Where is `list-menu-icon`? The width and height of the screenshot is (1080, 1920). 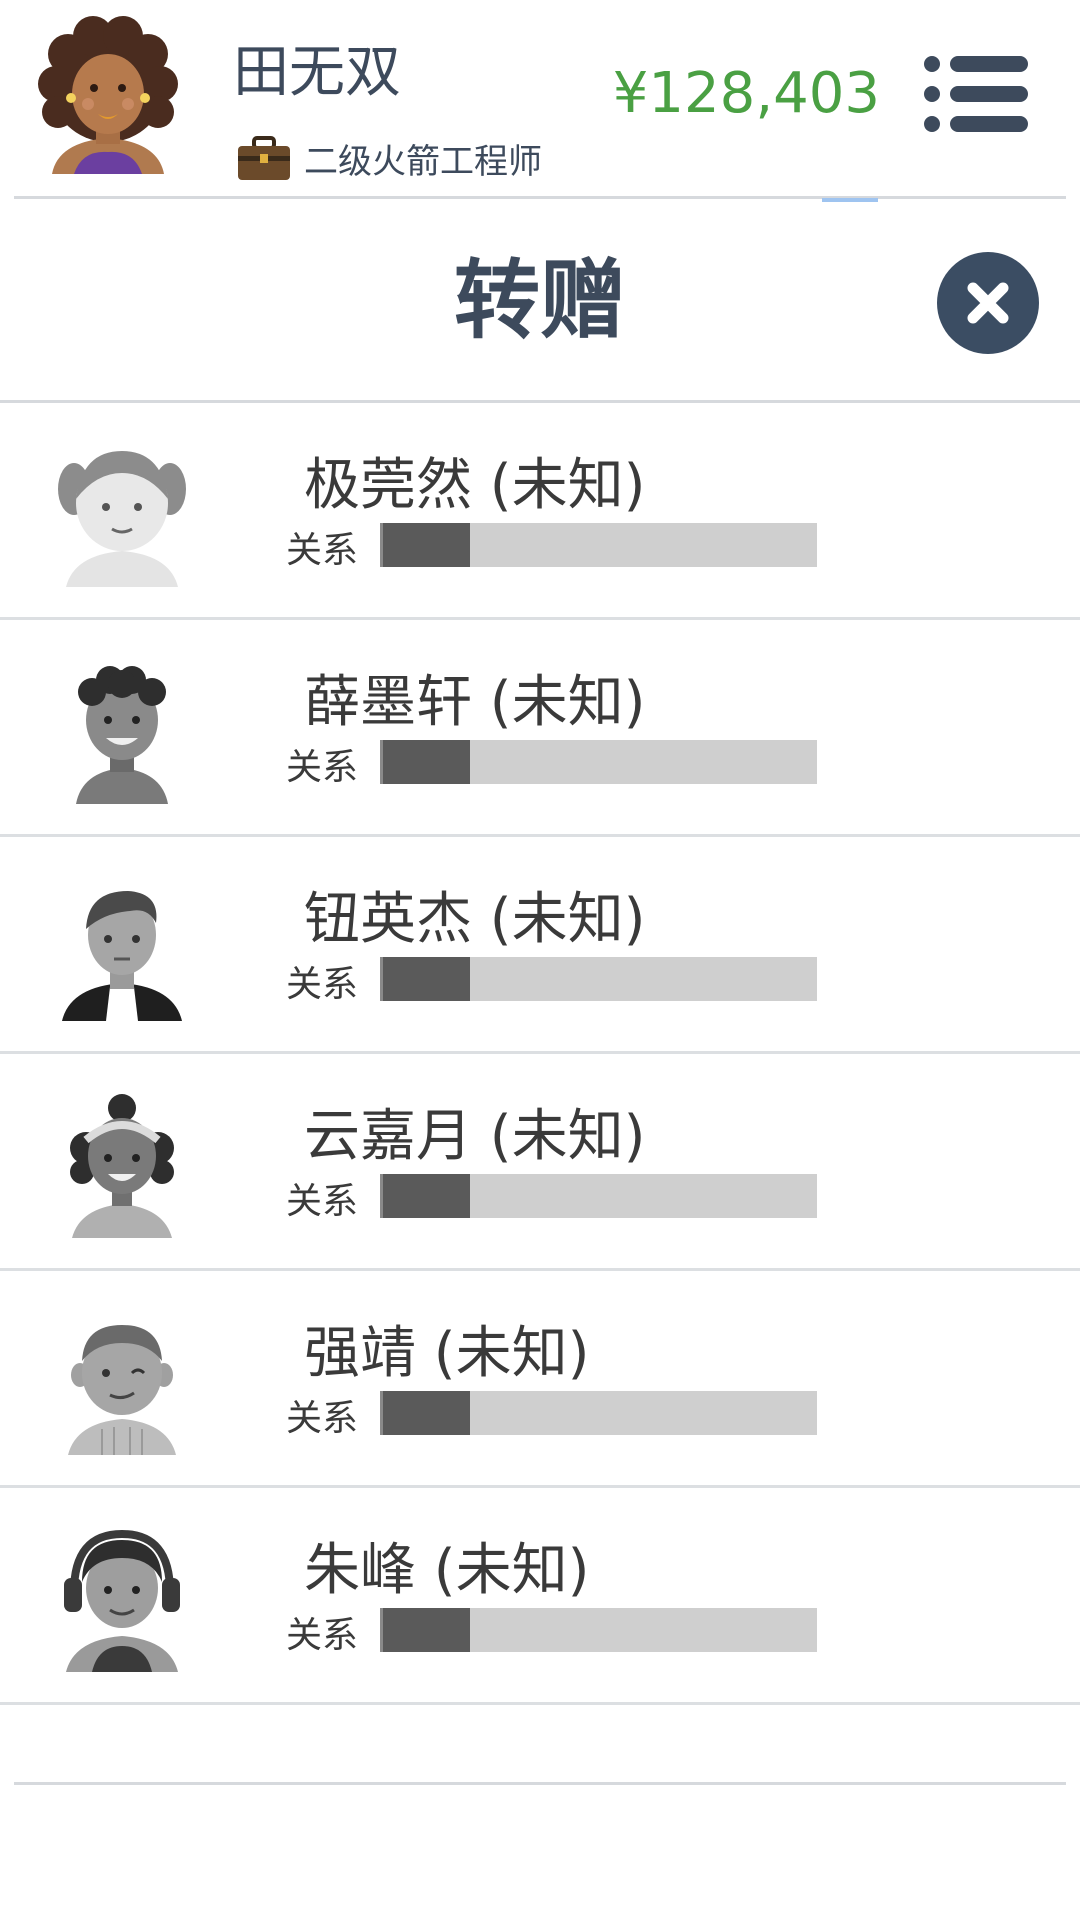 list-menu-icon is located at coordinates (976, 94).